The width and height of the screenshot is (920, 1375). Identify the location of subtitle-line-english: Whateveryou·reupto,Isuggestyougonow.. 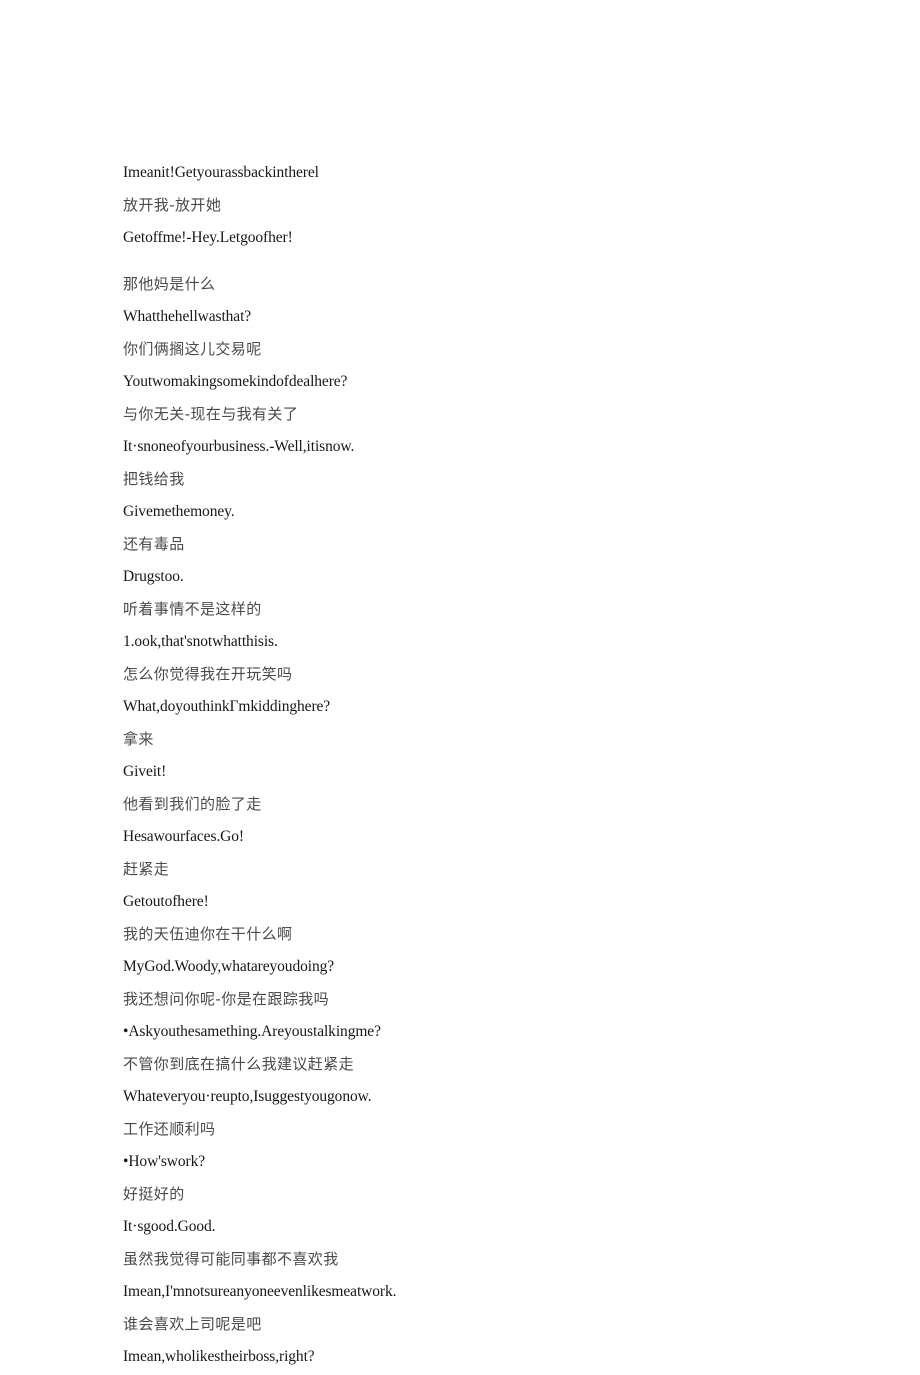
(247, 1096).